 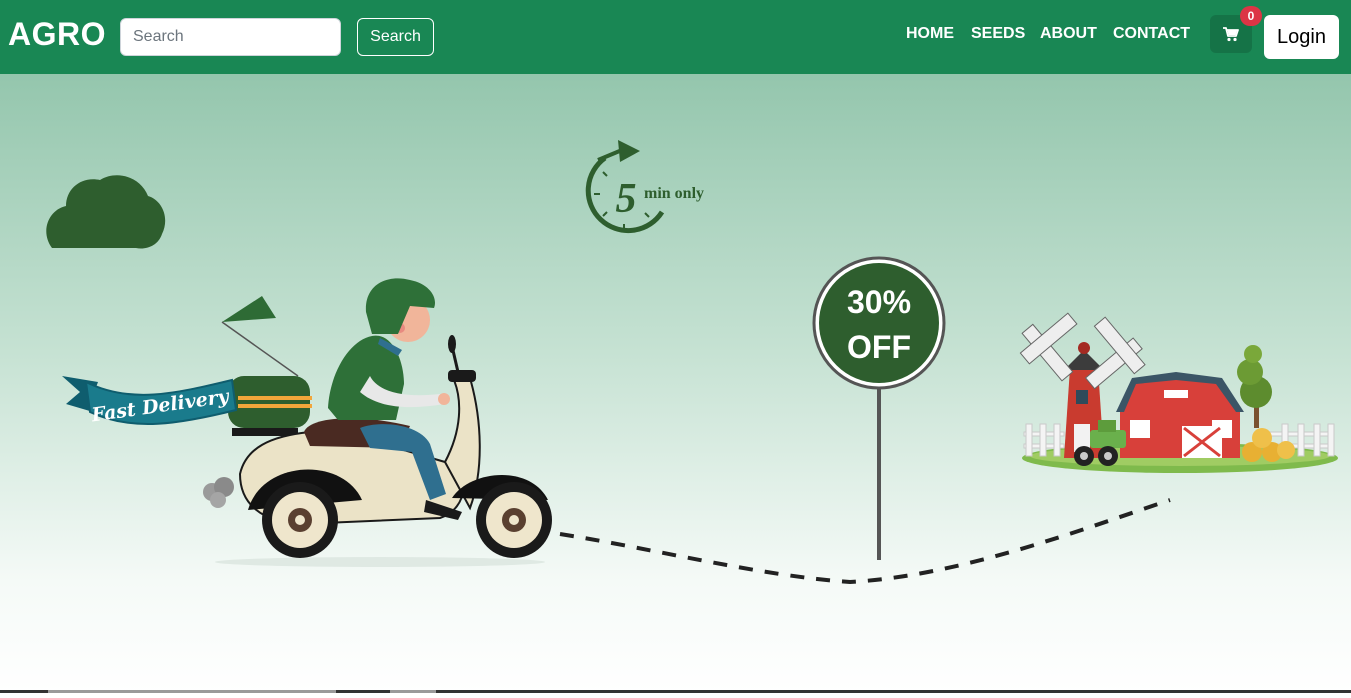 I want to click on login-button: Login, so click(x=1301, y=37).